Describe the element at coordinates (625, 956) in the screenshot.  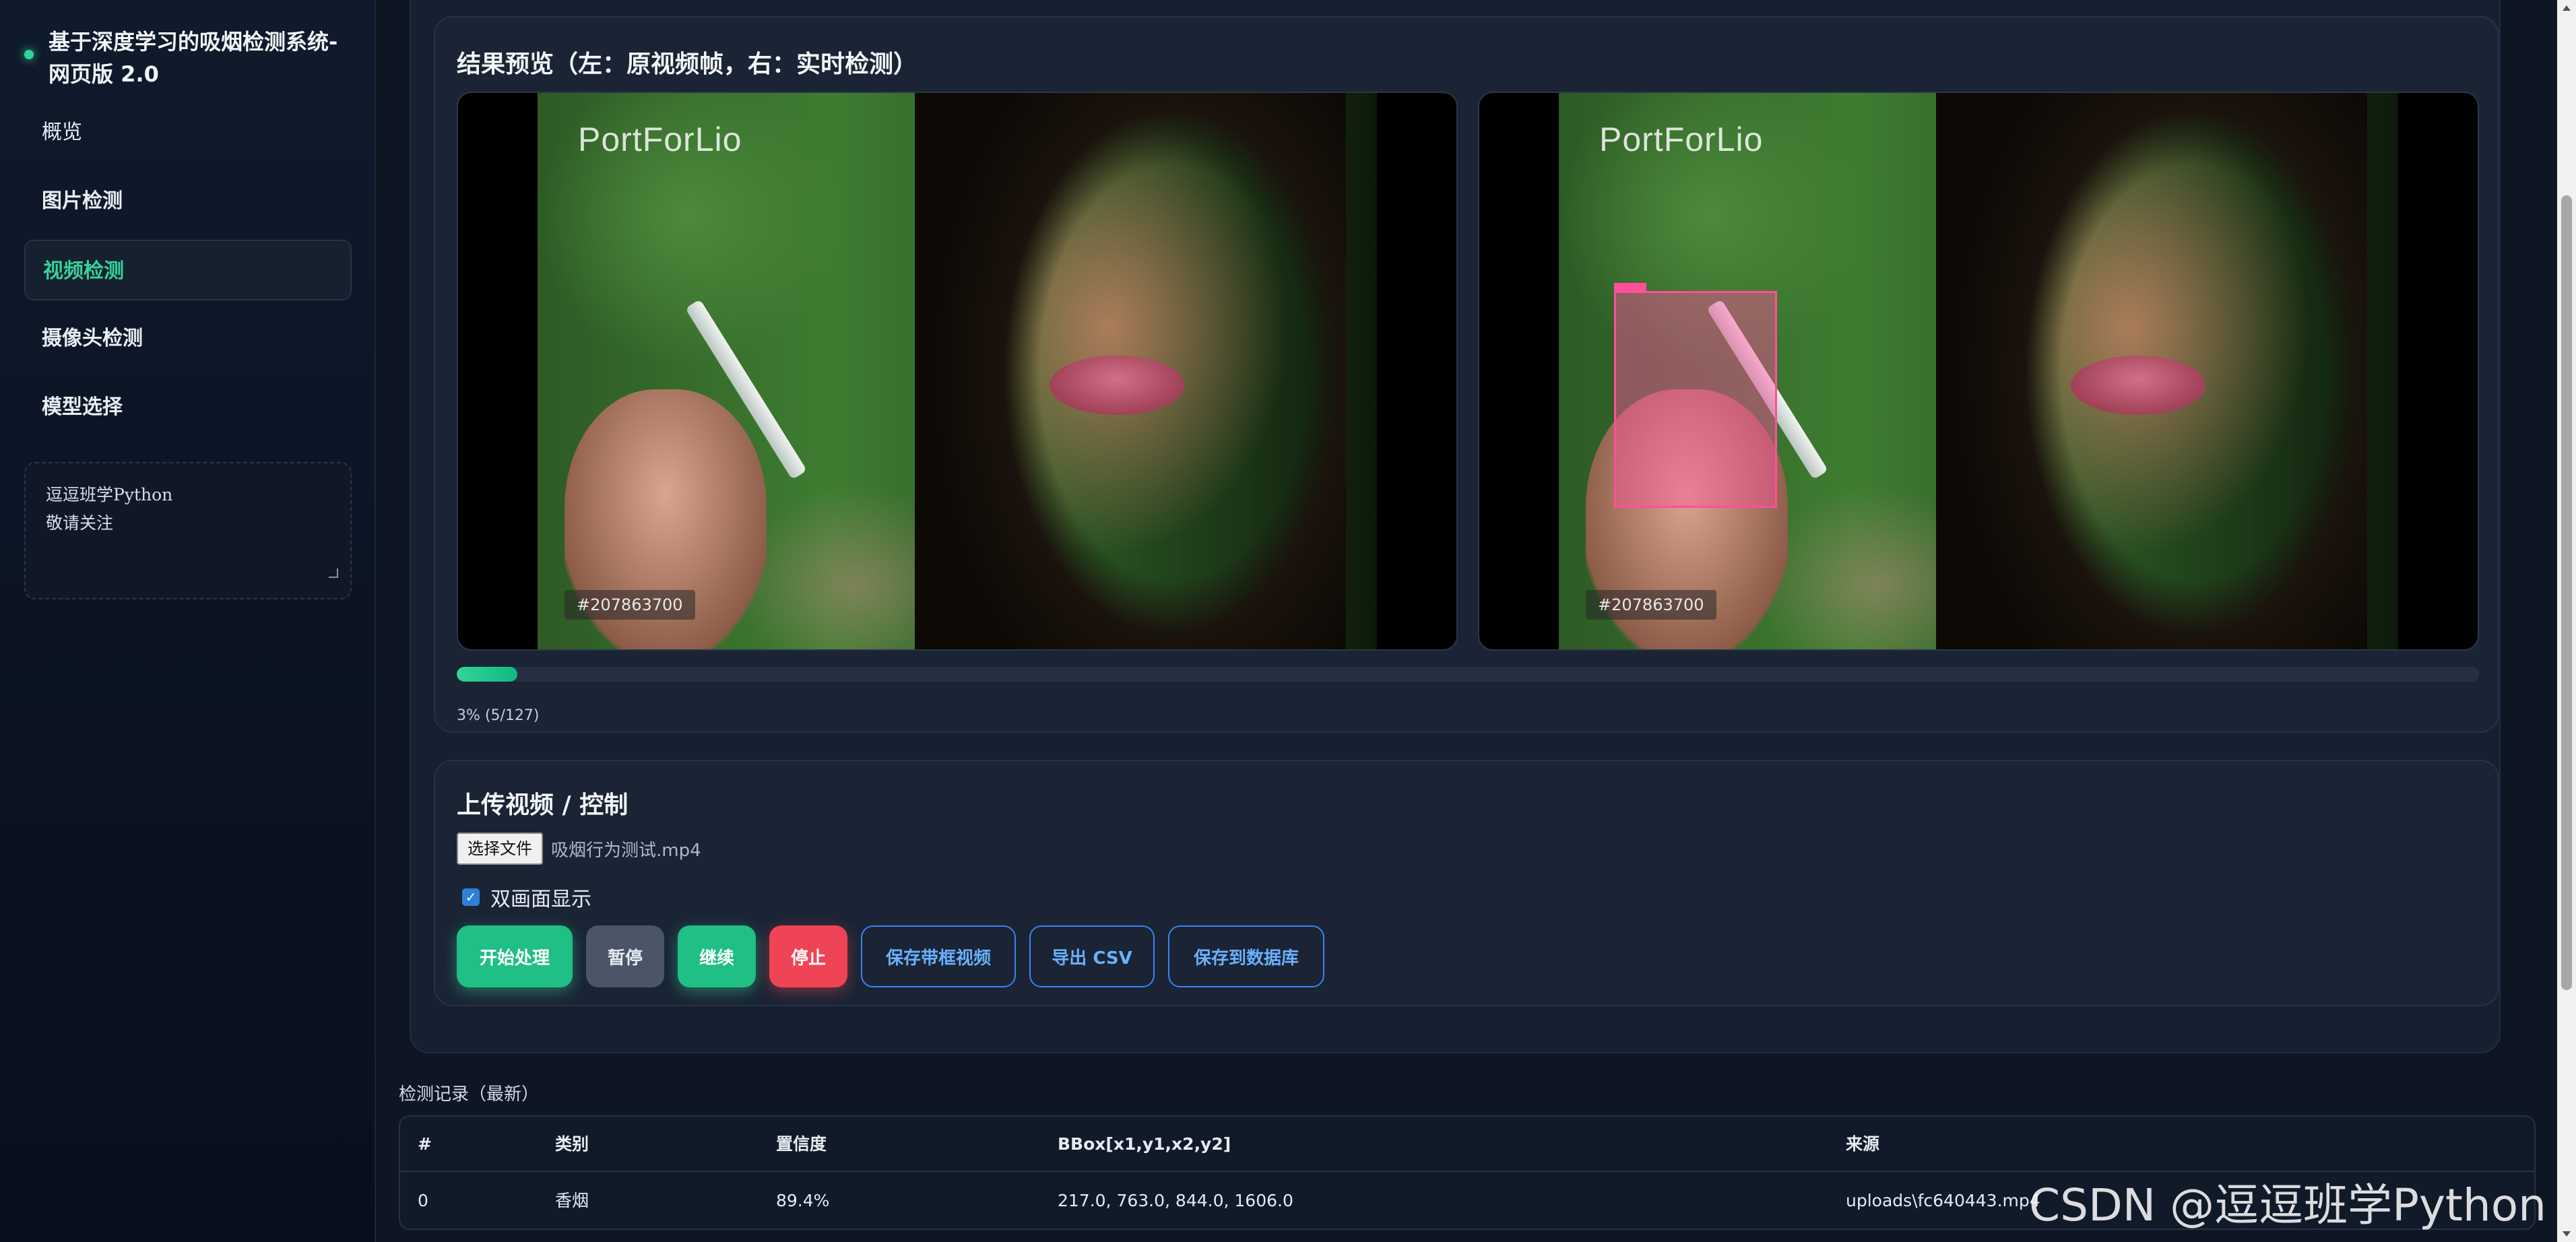
I see `pause-button: 暂停` at that location.